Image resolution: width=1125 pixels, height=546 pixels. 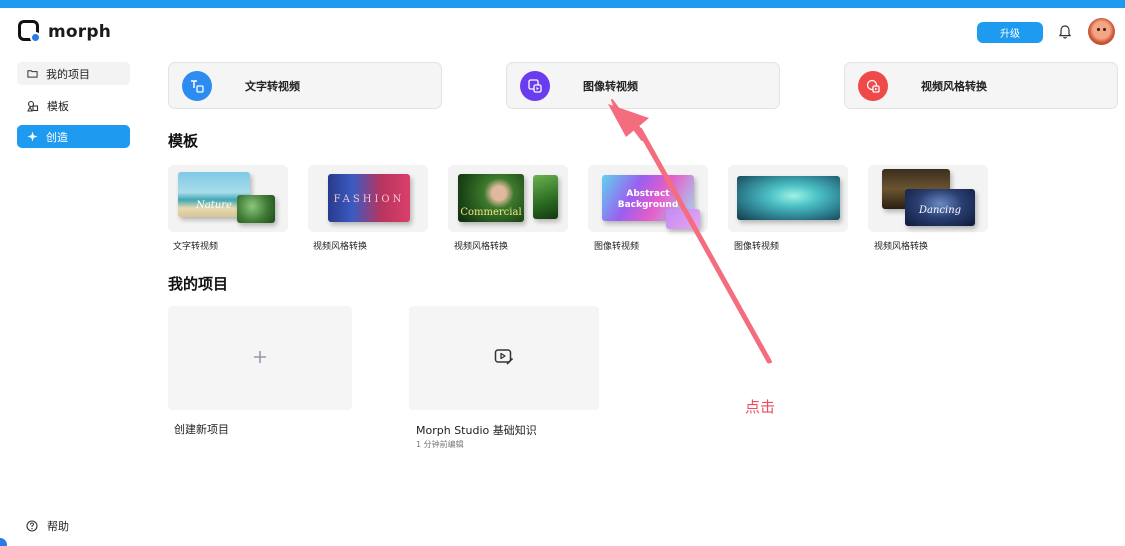 What do you see at coordinates (760, 407) in the screenshot?
I see `annotation-text: 点击` at bounding box center [760, 407].